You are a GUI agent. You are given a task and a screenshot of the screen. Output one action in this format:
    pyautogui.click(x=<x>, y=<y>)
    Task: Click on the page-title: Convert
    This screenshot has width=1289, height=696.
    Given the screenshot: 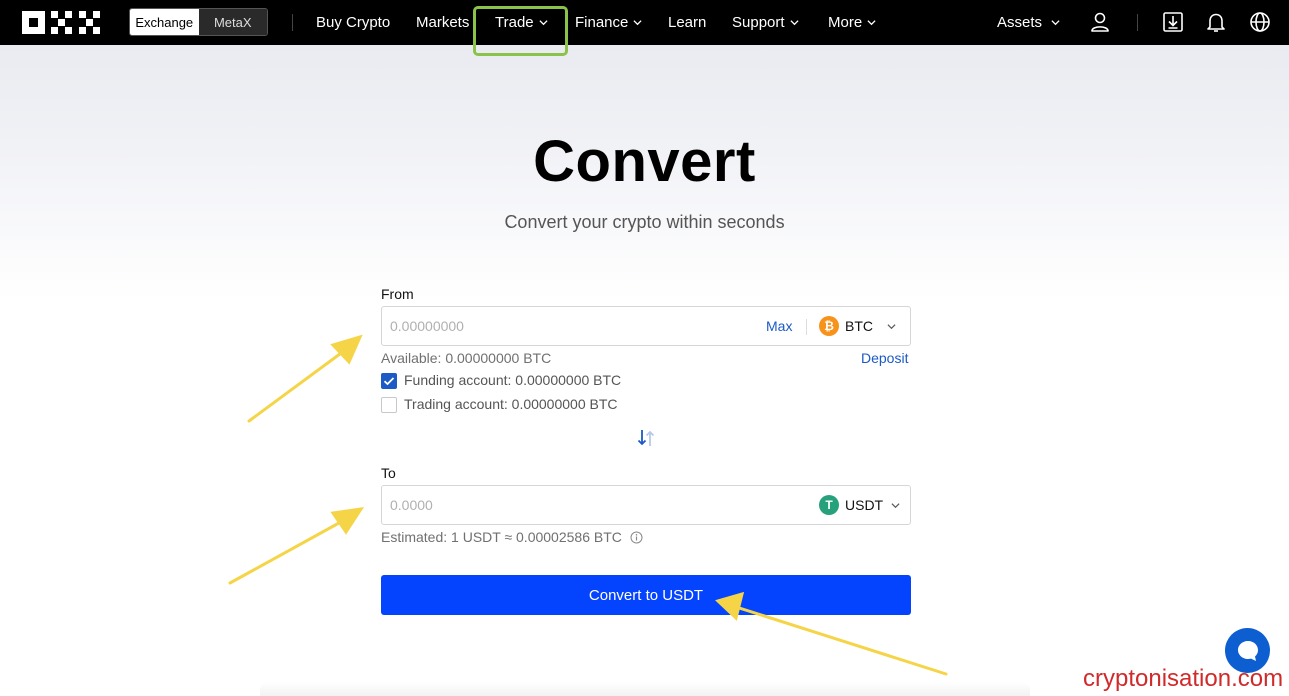 What is the action you would take?
    pyautogui.click(x=644, y=161)
    